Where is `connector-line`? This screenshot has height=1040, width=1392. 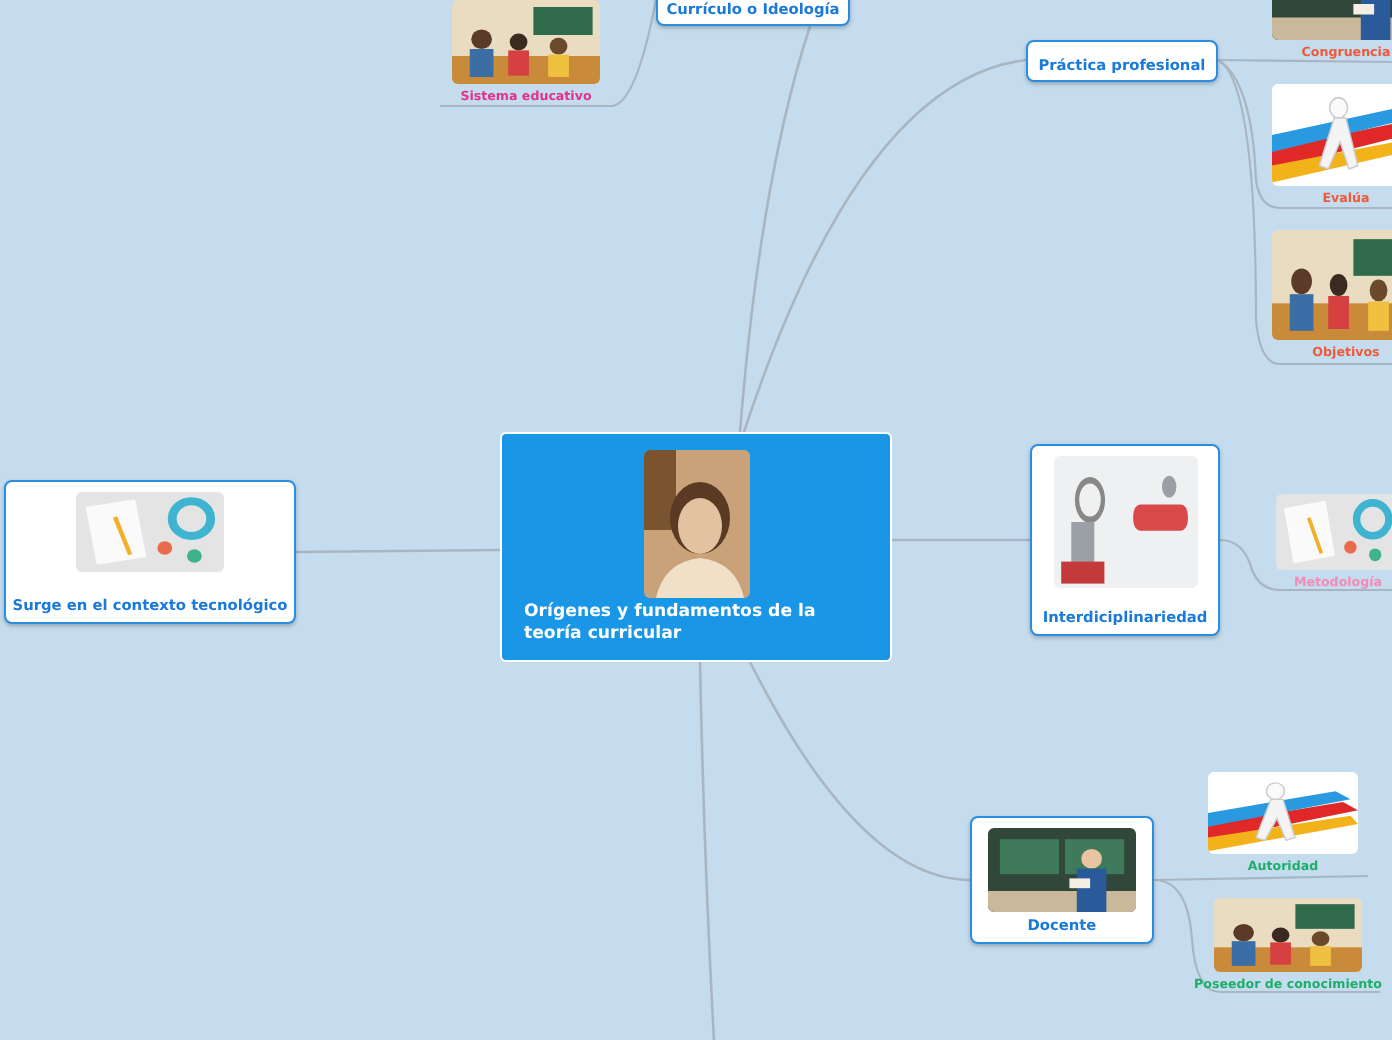
connector-line is located at coordinates (961, 540).